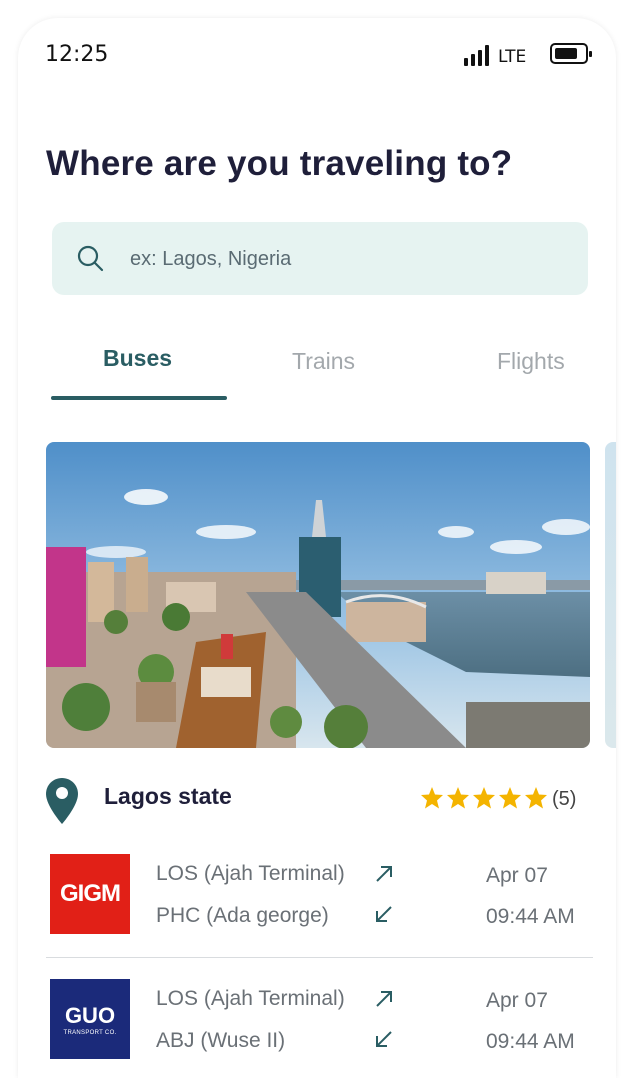 This screenshot has width=634, height=1078. I want to click on rating-stars, so click(484, 798).